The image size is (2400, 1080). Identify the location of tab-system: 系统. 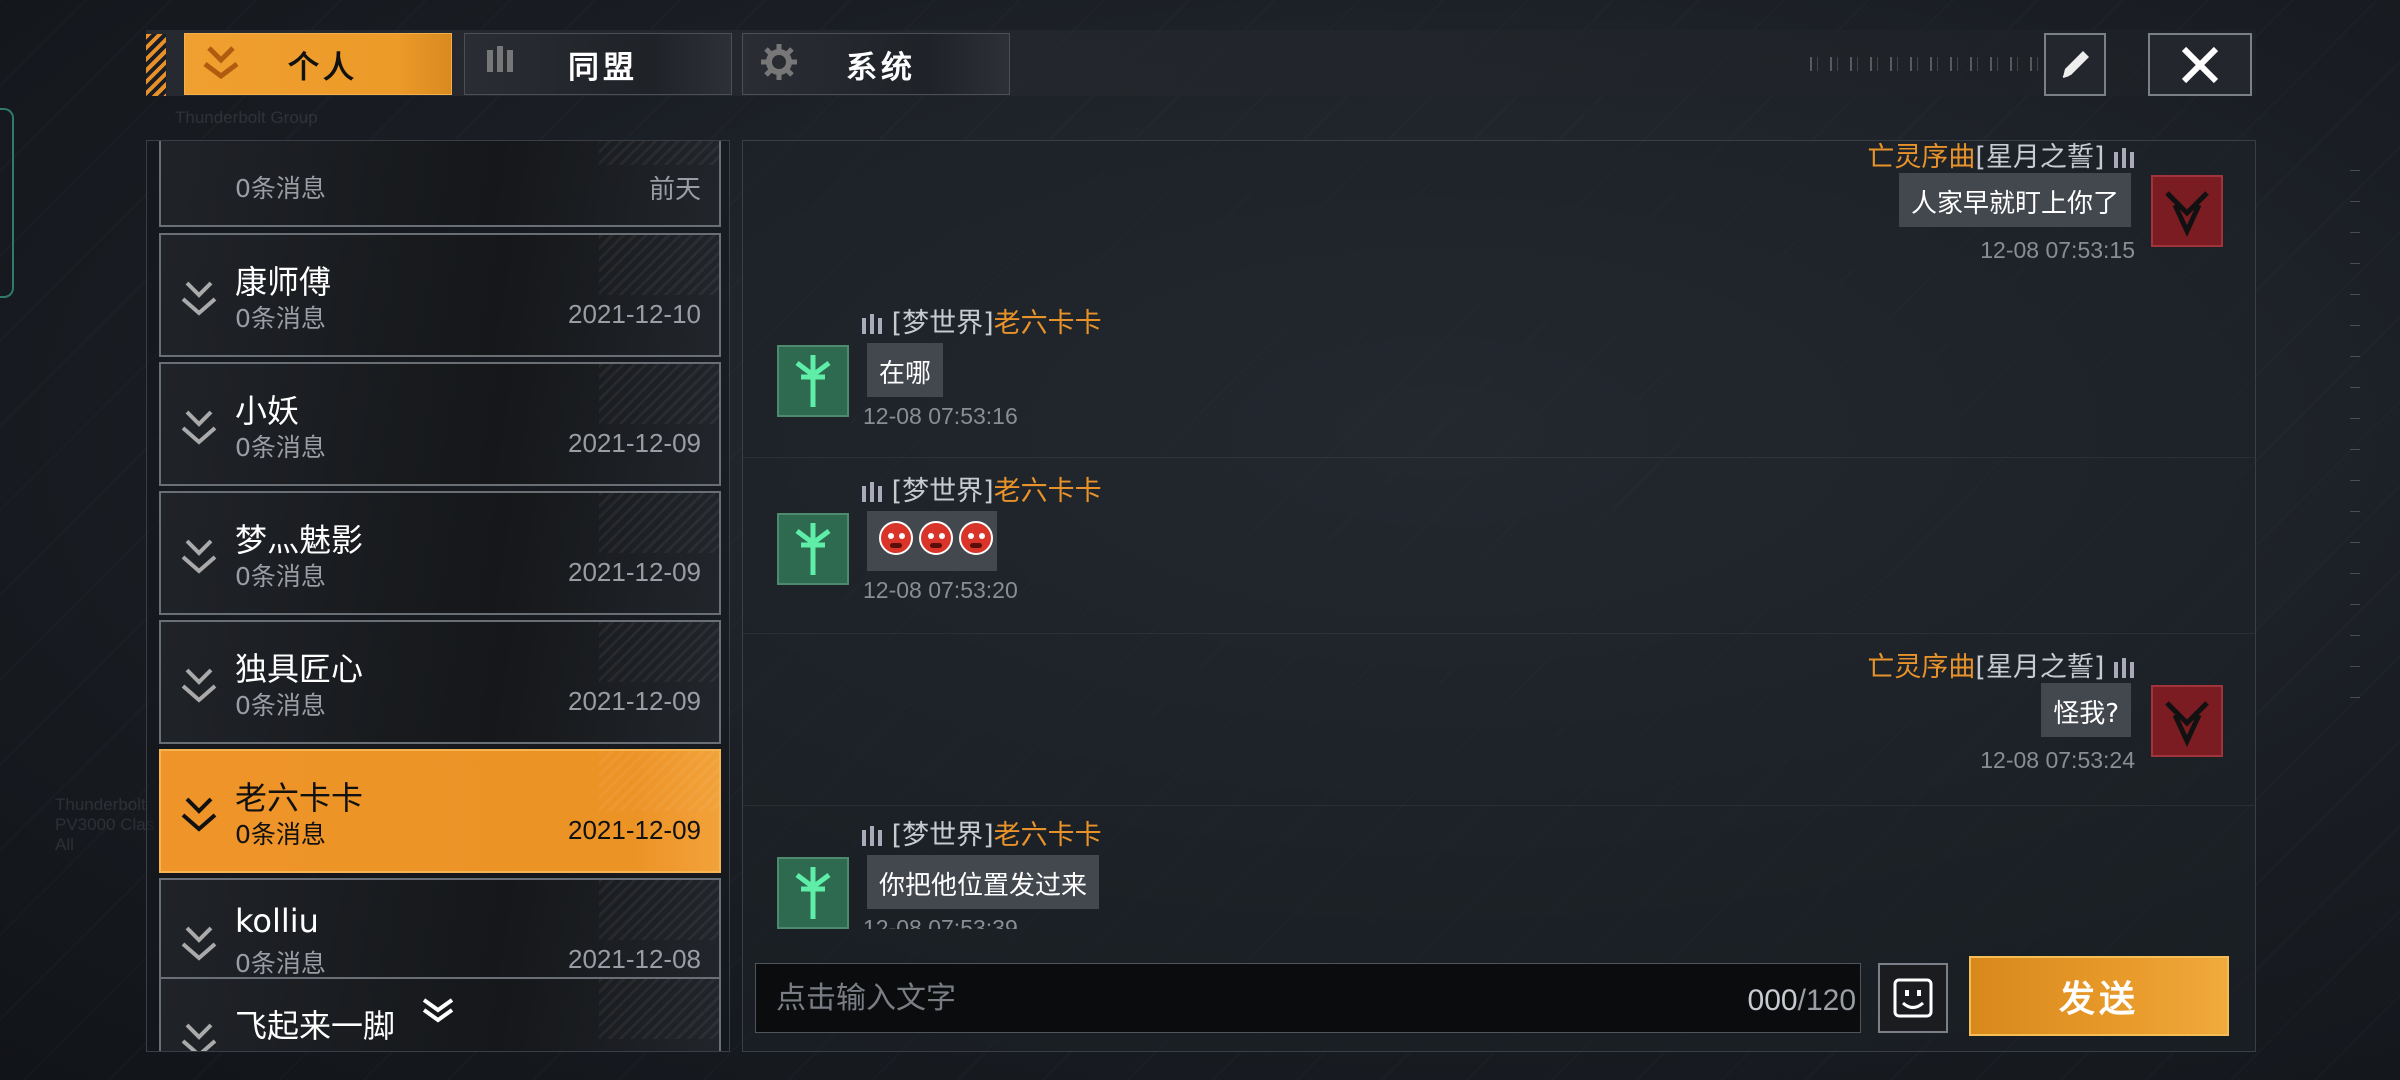
(876, 64).